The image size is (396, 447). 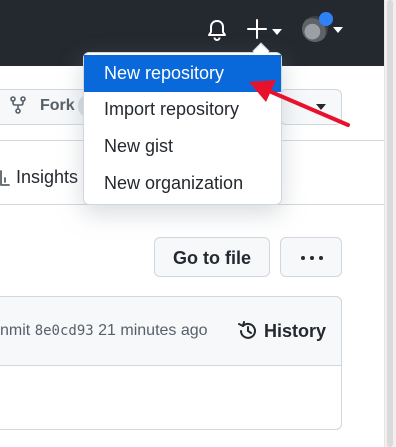 What do you see at coordinates (390, 223) in the screenshot?
I see `scrollbar-thumb` at bounding box center [390, 223].